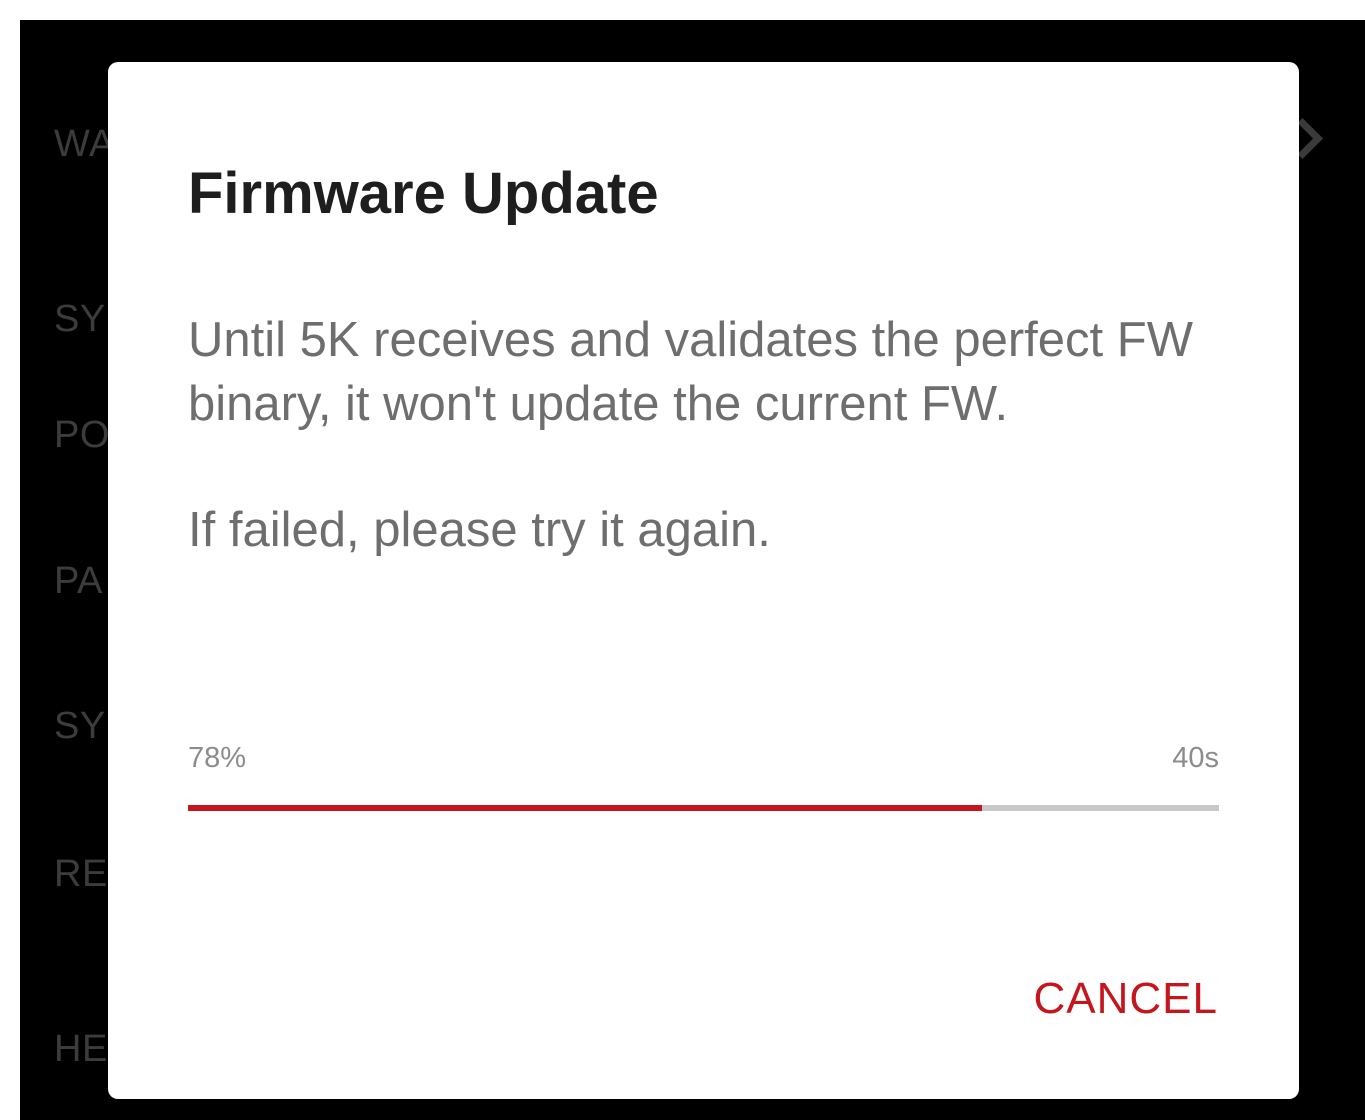 The image size is (1365, 1120). I want to click on dialog-title: Firmware Update, so click(423, 193).